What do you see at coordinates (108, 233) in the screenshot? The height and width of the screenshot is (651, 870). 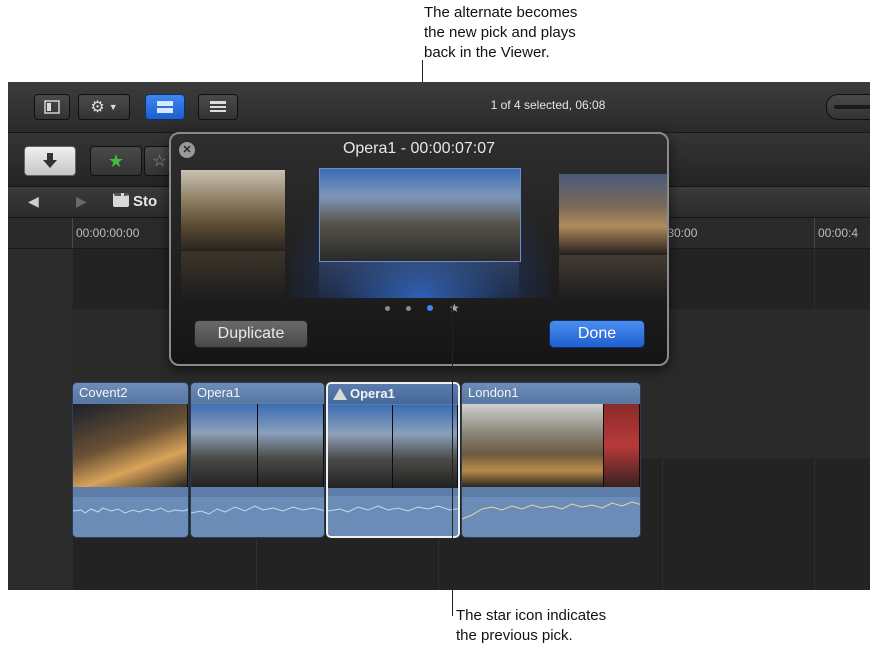 I see `ruler-tick-label: 00:00:00:00` at bounding box center [108, 233].